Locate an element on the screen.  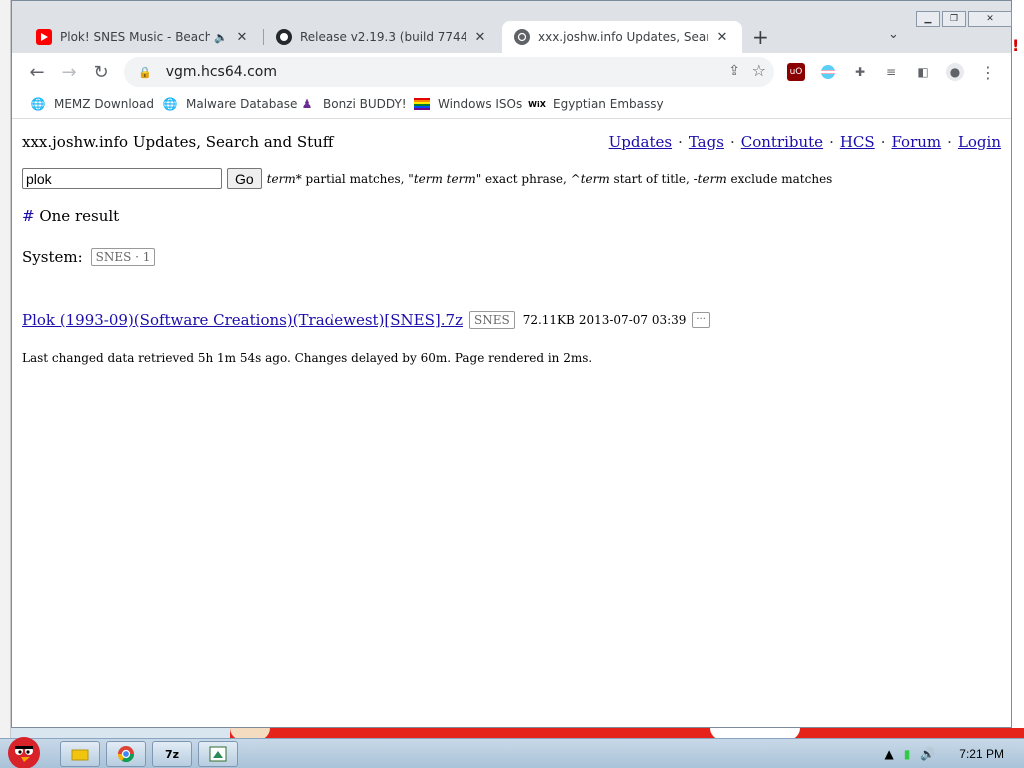
desktop-wallpaper-left is located at coordinates (5, 369).